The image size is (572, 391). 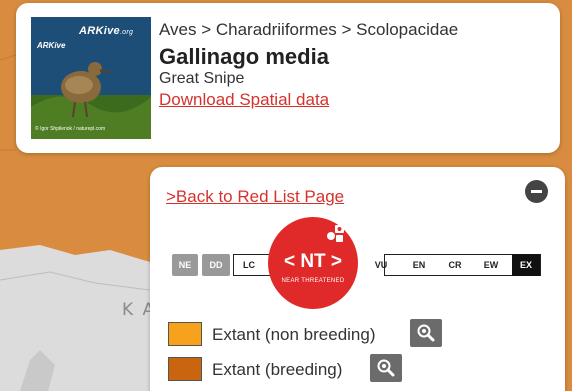 What do you see at coordinates (202, 78) in the screenshot?
I see `common-name: Great Snipe` at bounding box center [202, 78].